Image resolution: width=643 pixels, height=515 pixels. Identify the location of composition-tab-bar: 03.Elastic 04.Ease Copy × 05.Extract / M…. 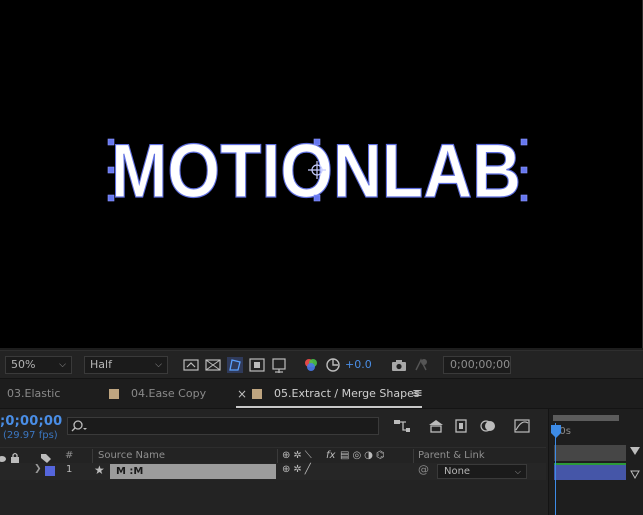
(321, 393).